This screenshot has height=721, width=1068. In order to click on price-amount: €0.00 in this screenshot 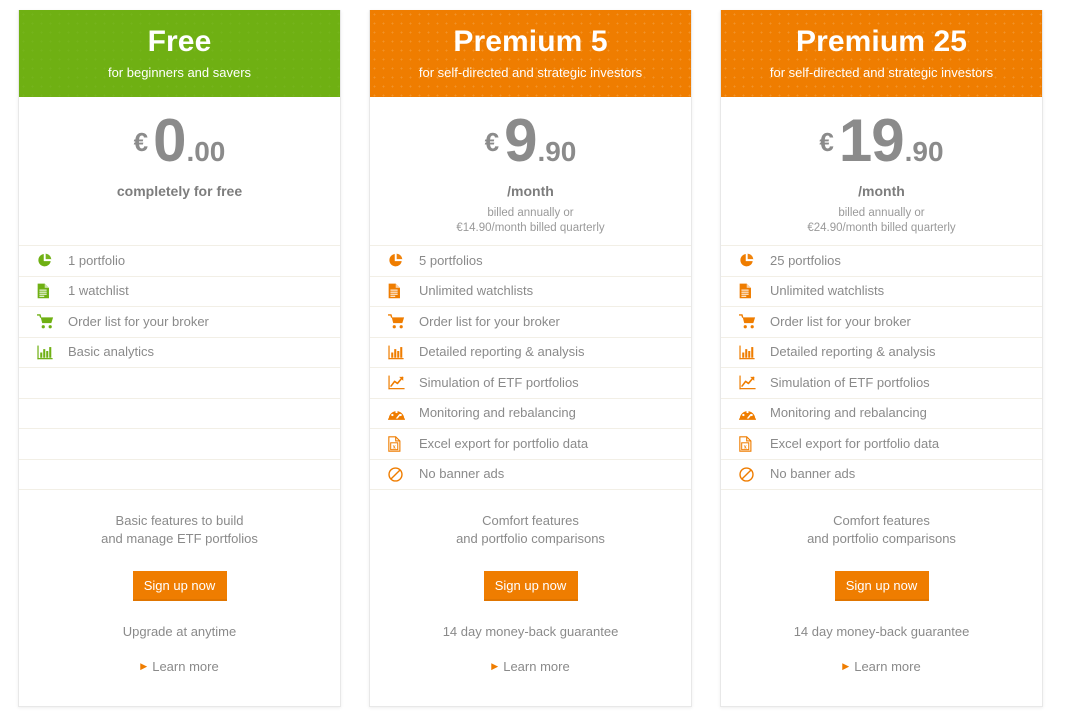, I will do `click(180, 142)`.